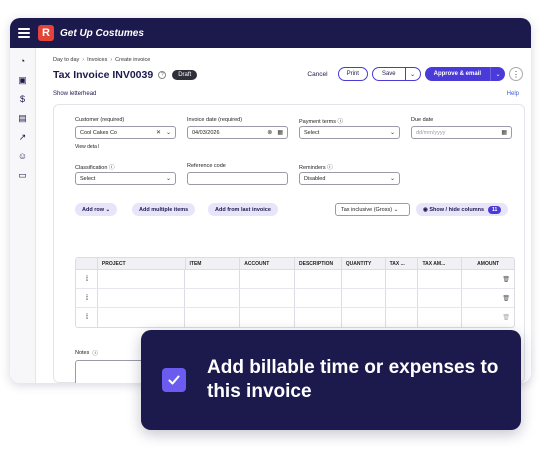  I want to click on add-row-button: Add row ⌄, so click(96, 209).